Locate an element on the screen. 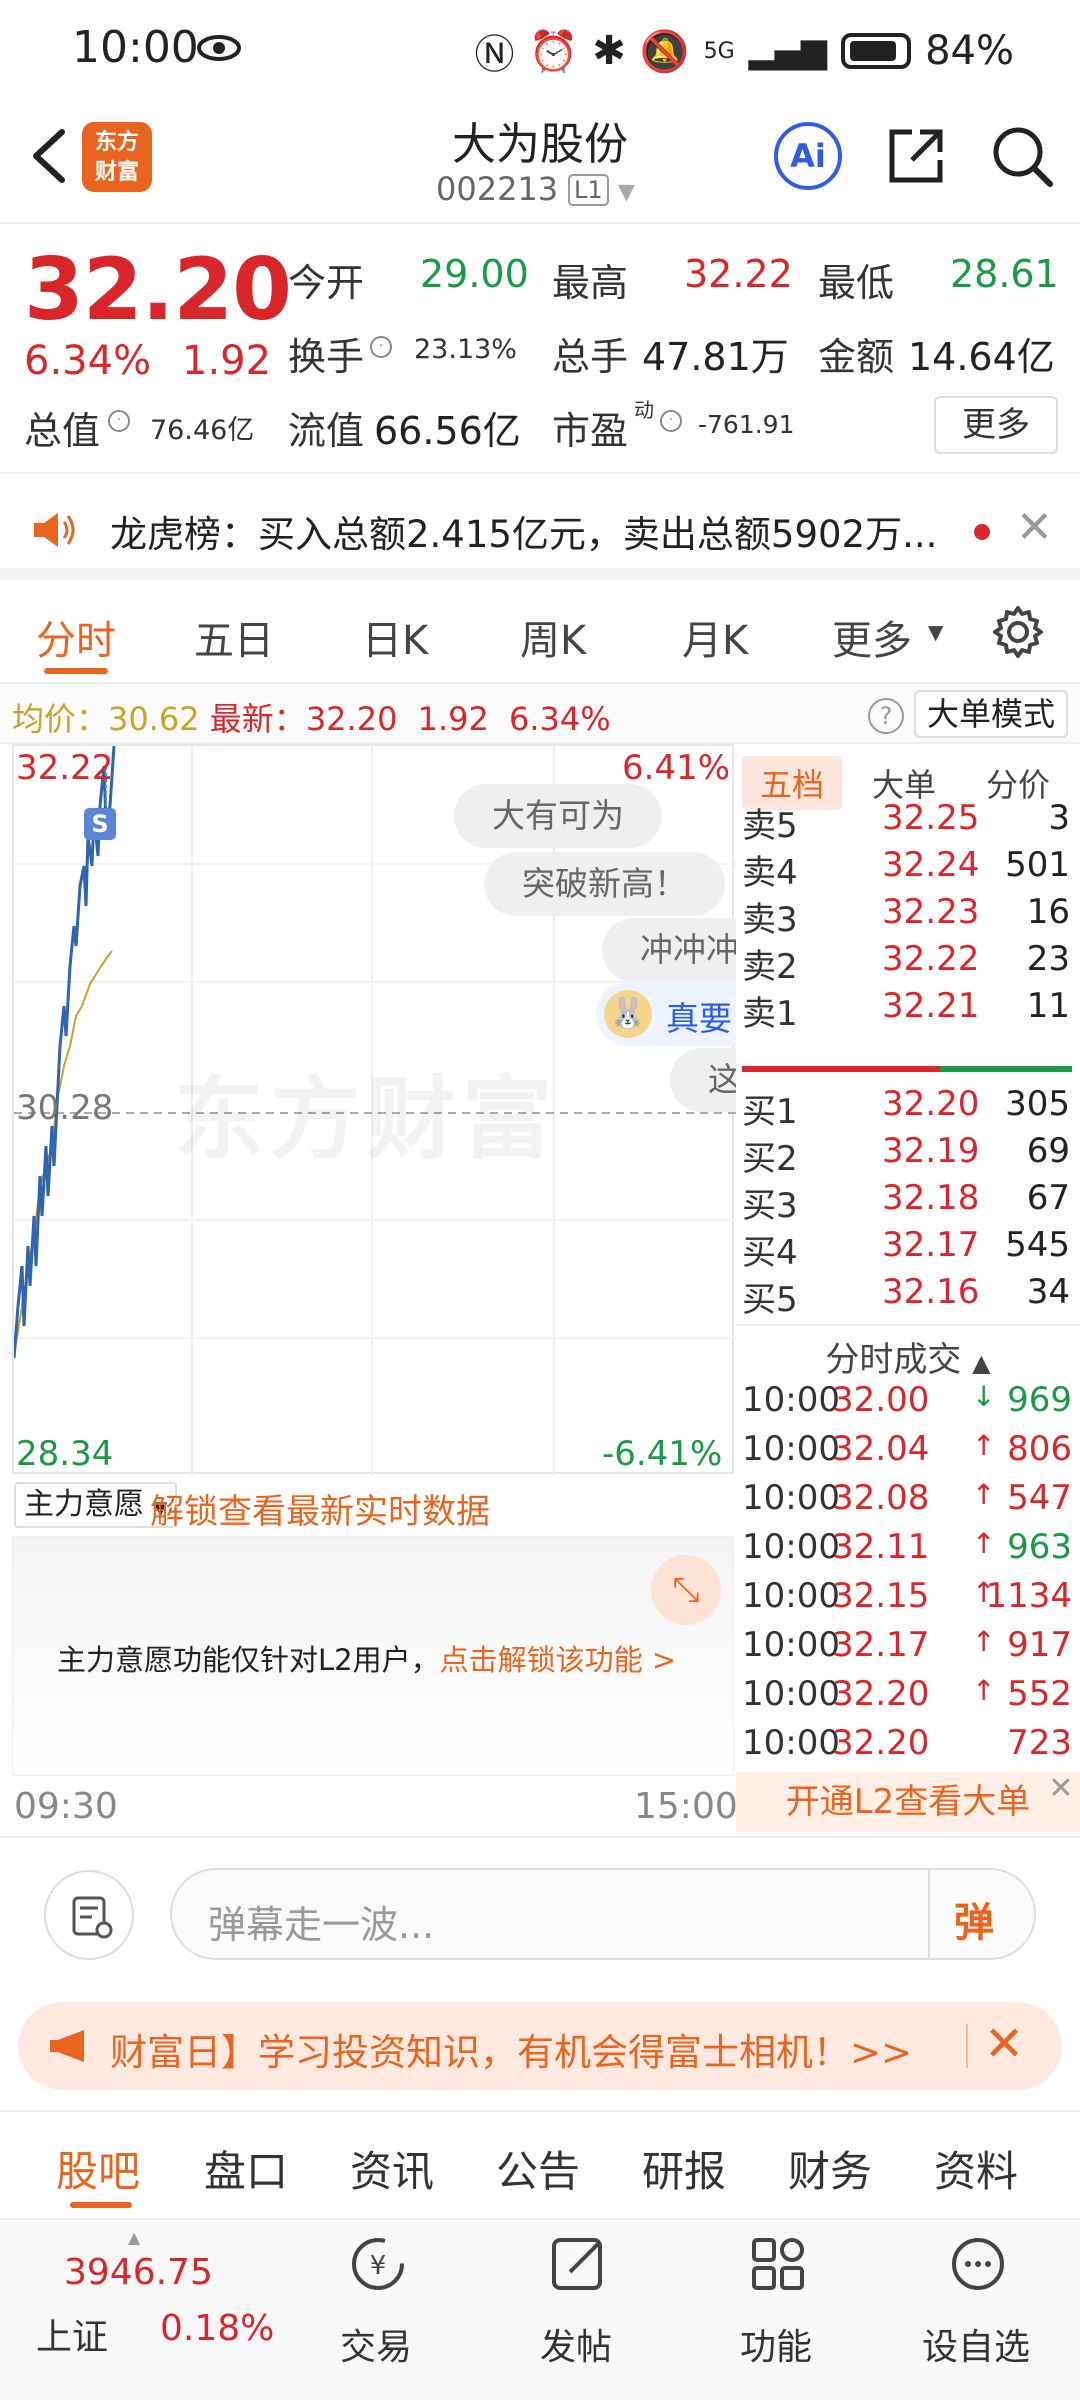 The width and height of the screenshot is (1080, 2400). news-banner: 龙虎榜：买入总额2.415亿元，卖出总额5902万... ✕ is located at coordinates (540, 526).